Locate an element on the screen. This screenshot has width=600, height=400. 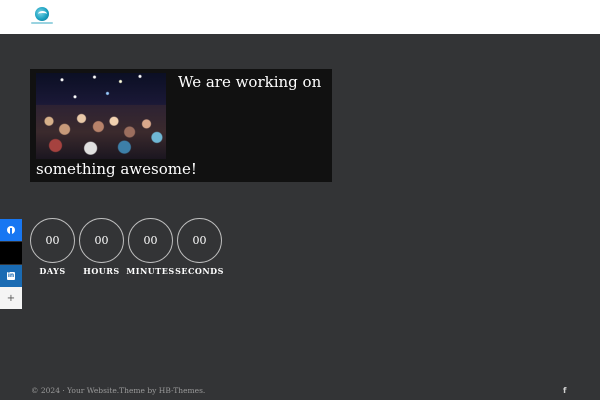
hero-box: We are working on something awesome! is located at coordinates (181, 125).